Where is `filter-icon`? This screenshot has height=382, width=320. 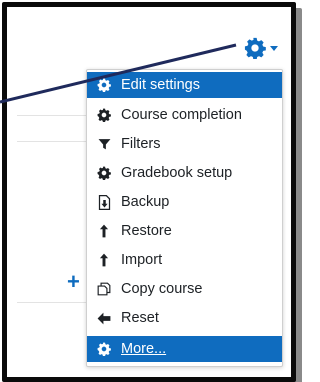
filter-icon is located at coordinates (104, 144).